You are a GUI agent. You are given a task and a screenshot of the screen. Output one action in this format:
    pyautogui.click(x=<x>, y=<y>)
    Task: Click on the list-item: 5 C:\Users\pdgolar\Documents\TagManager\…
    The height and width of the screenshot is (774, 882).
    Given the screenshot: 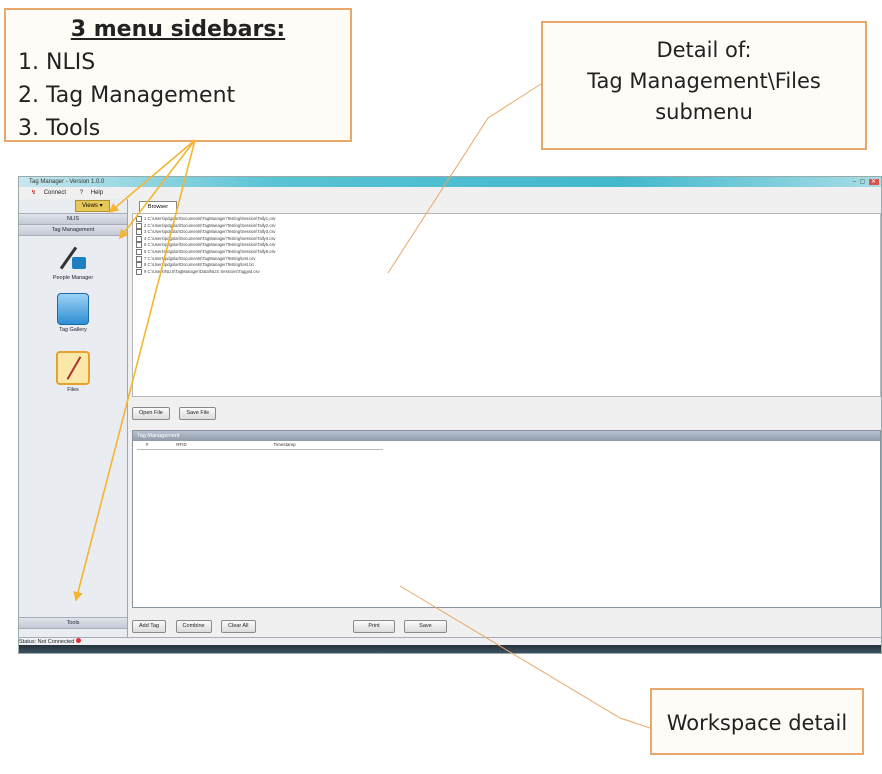 What is the action you would take?
    pyautogui.click(x=506, y=245)
    